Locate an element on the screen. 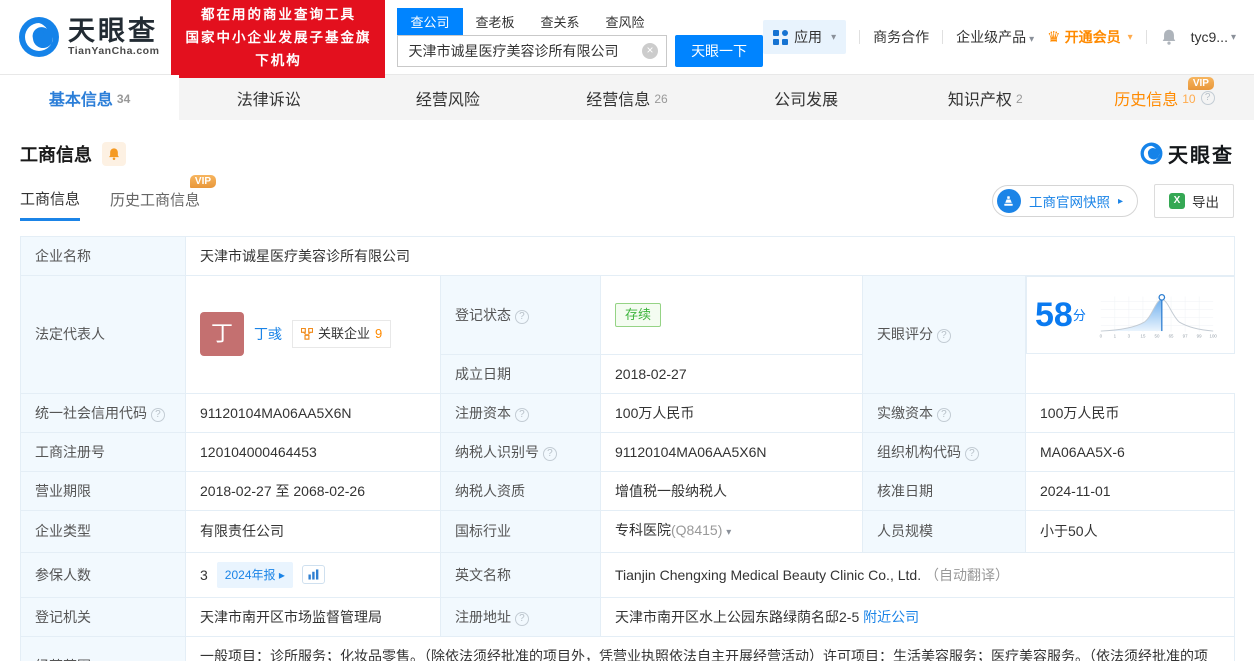 The image size is (1254, 661). stamp-icon is located at coordinates (1008, 201).